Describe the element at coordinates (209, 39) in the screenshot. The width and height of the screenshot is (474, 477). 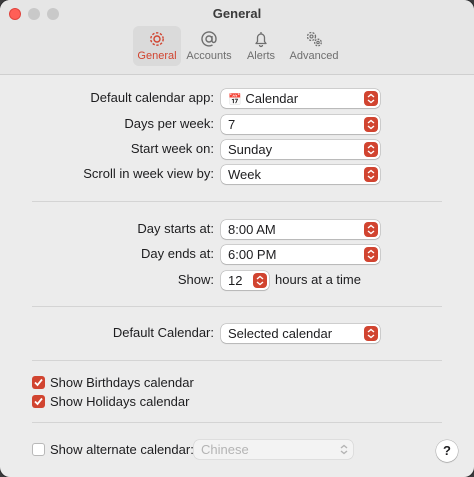
I see `at-sign-icon` at that location.